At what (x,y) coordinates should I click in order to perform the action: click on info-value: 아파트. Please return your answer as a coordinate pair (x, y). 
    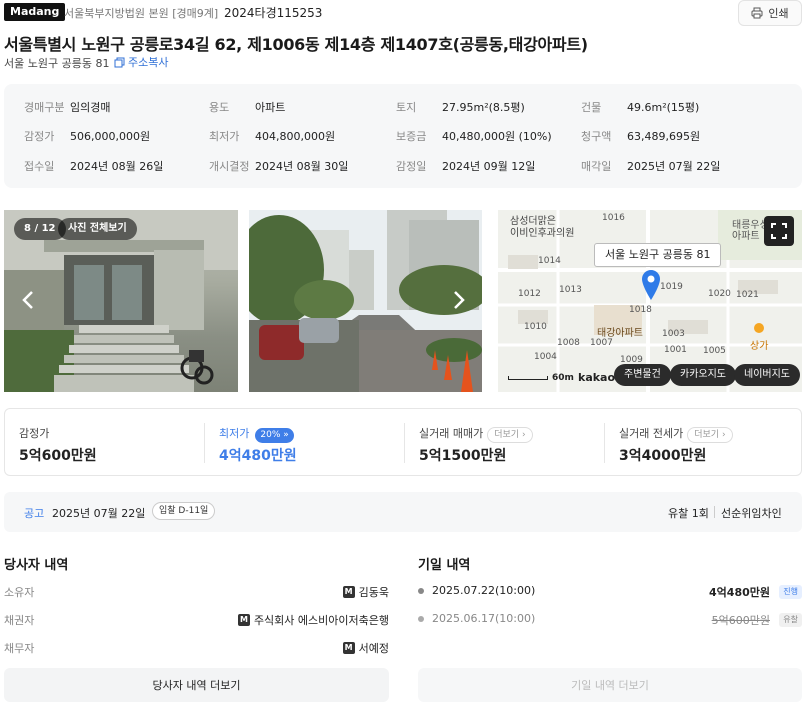
    Looking at the image, I should click on (270, 107).